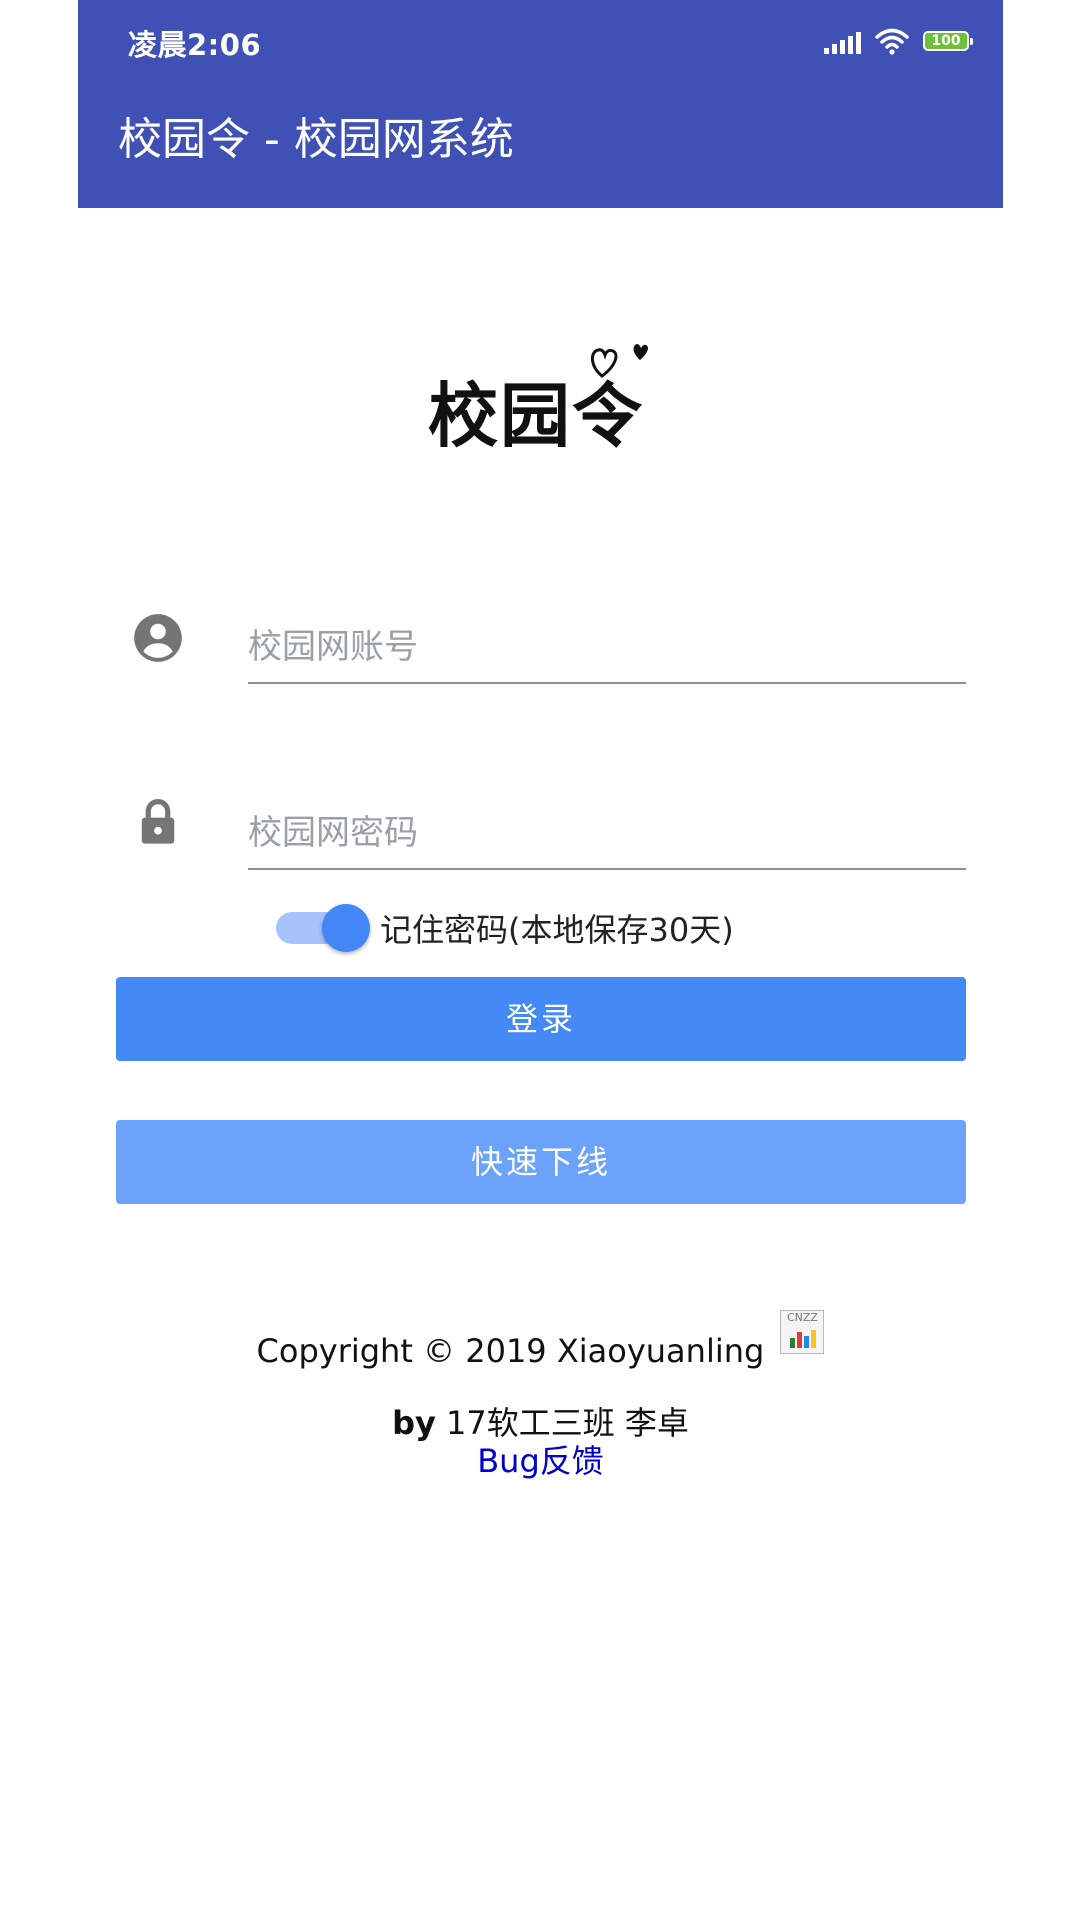 Image resolution: width=1080 pixels, height=1920 pixels. Describe the element at coordinates (567, 1423) in the screenshot. I see `author-name: 17软工三班 李卓` at that location.